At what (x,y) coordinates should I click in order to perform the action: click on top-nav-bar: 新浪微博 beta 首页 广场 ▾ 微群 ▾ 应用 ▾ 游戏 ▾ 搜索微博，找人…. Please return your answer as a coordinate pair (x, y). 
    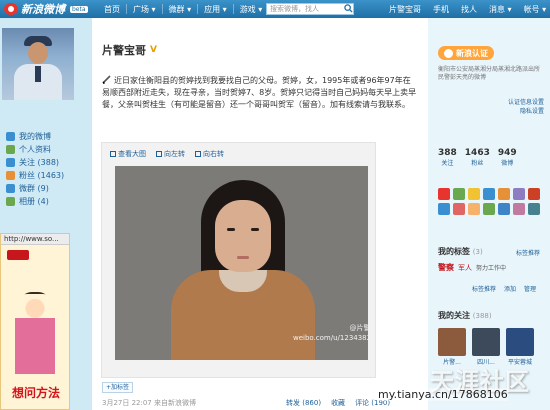
    Looking at the image, I should click on (275, 9).